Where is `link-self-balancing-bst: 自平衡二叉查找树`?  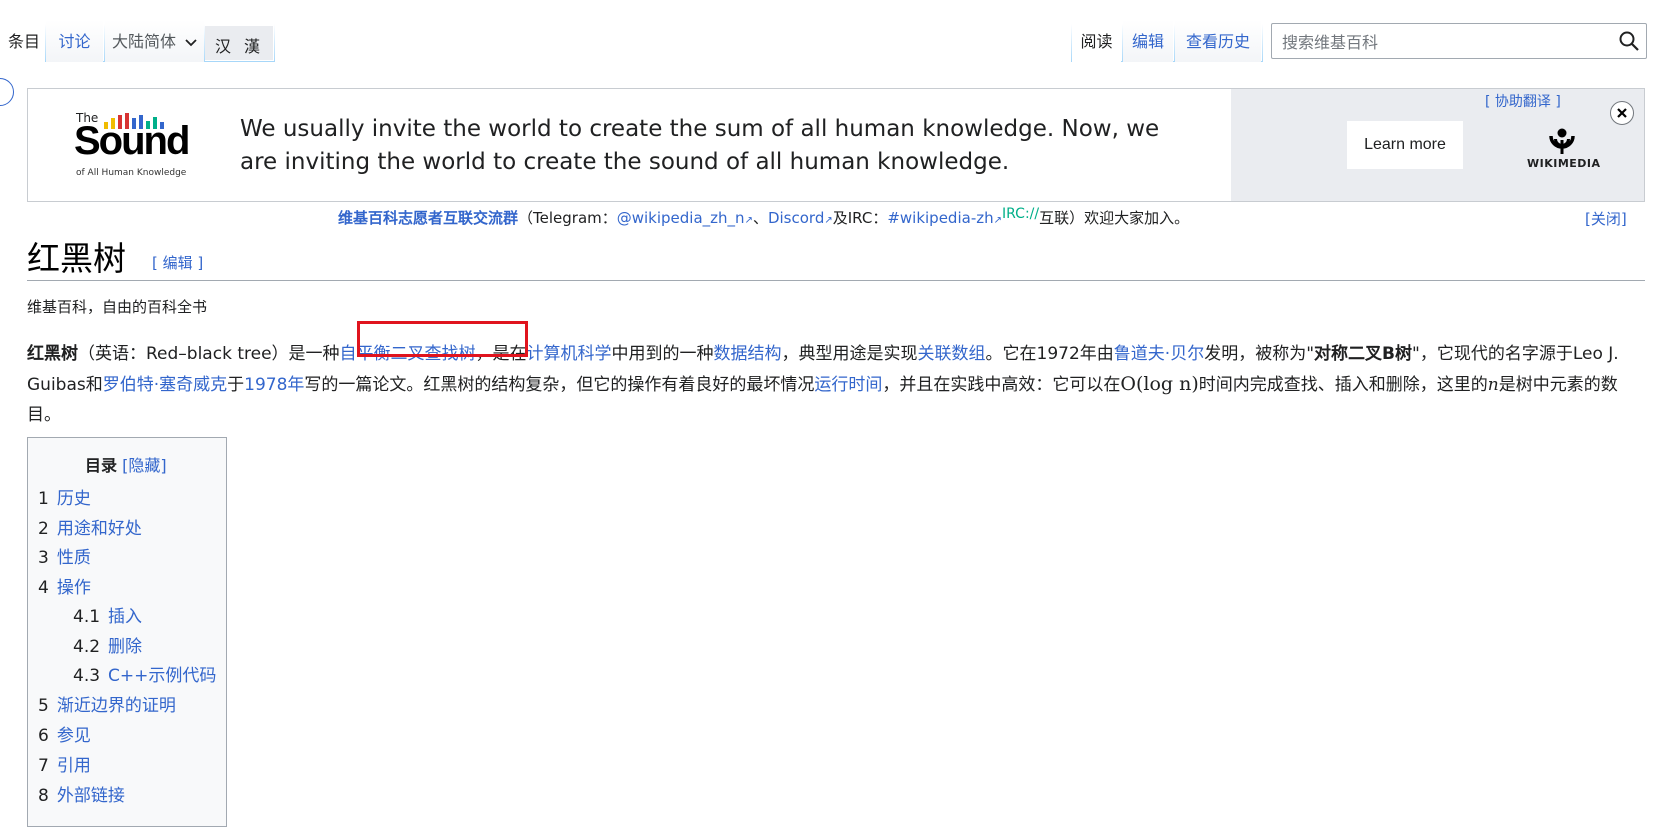 link-self-balancing-bst: 自平衡二叉查找树 is located at coordinates (408, 354).